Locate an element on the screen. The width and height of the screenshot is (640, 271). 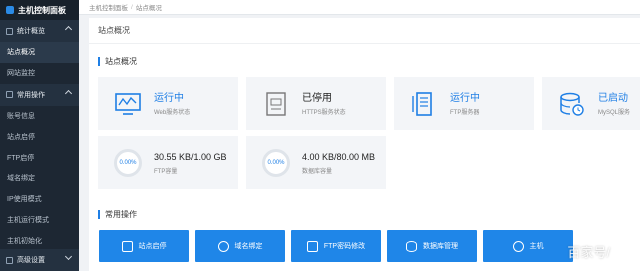
sidebar-item-label: 主机运行模式 is located at coordinates (28, 220).